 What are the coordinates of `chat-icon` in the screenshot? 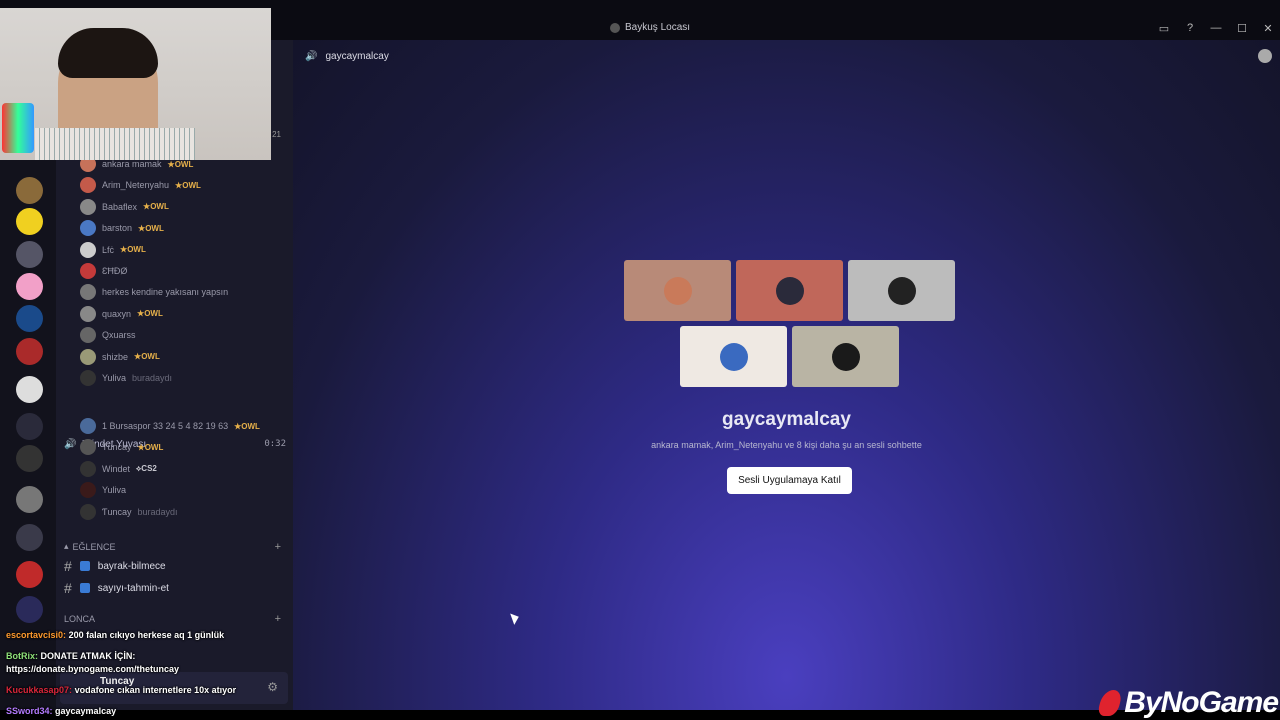 It's located at (1265, 56).